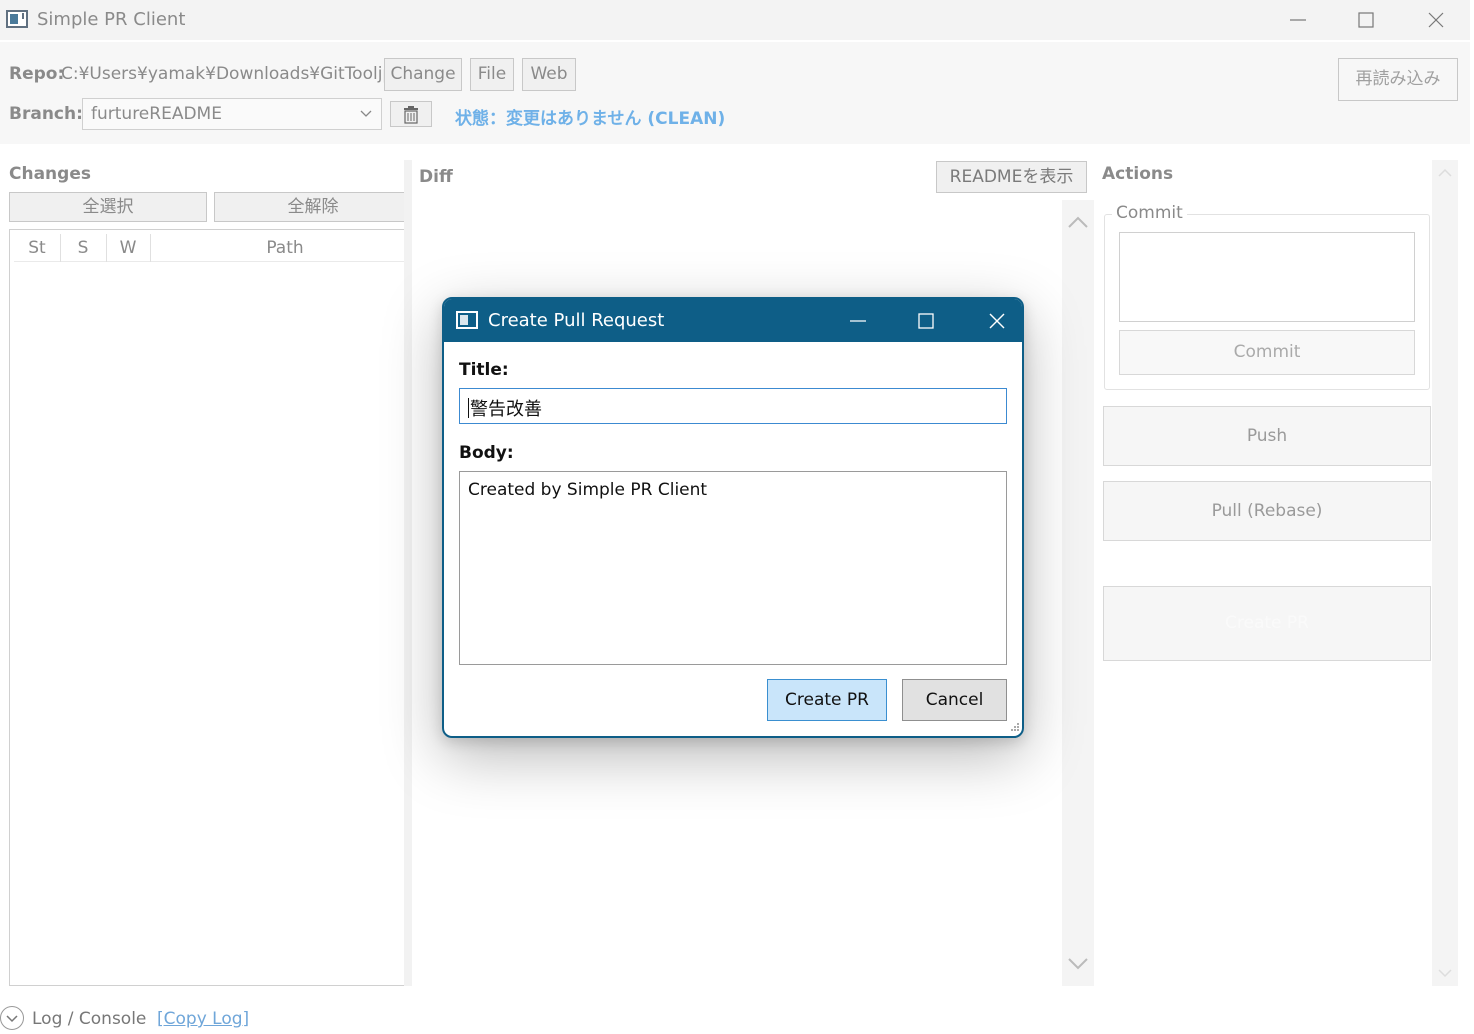  What do you see at coordinates (227, 74) in the screenshot?
I see `repo-path: C:¥Users¥yamak¥Downloads¥GitTooljp` at bounding box center [227, 74].